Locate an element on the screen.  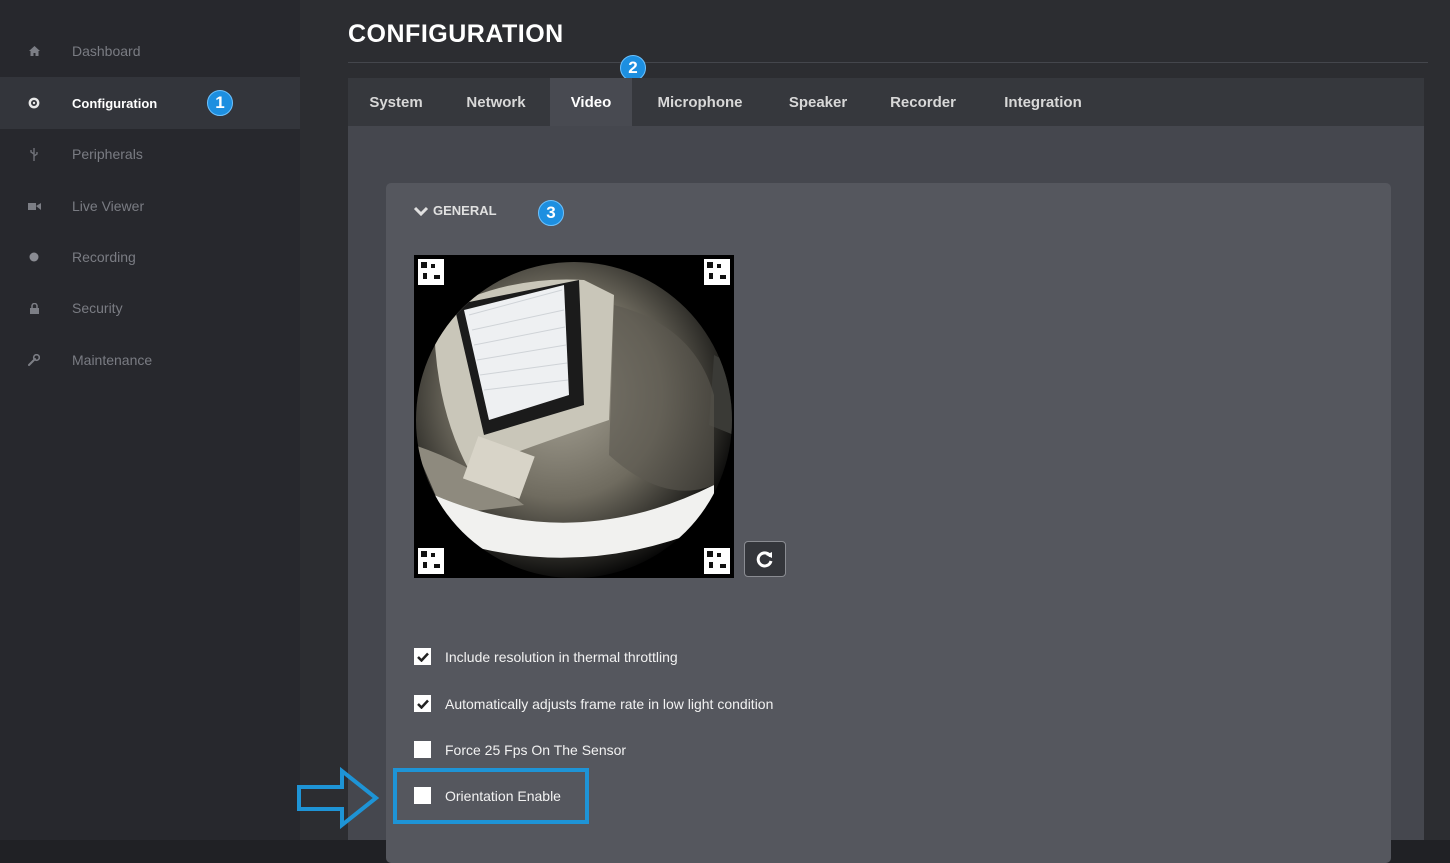
sidebar-item-maintenance: Maintenance is located at coordinates (150, 360).